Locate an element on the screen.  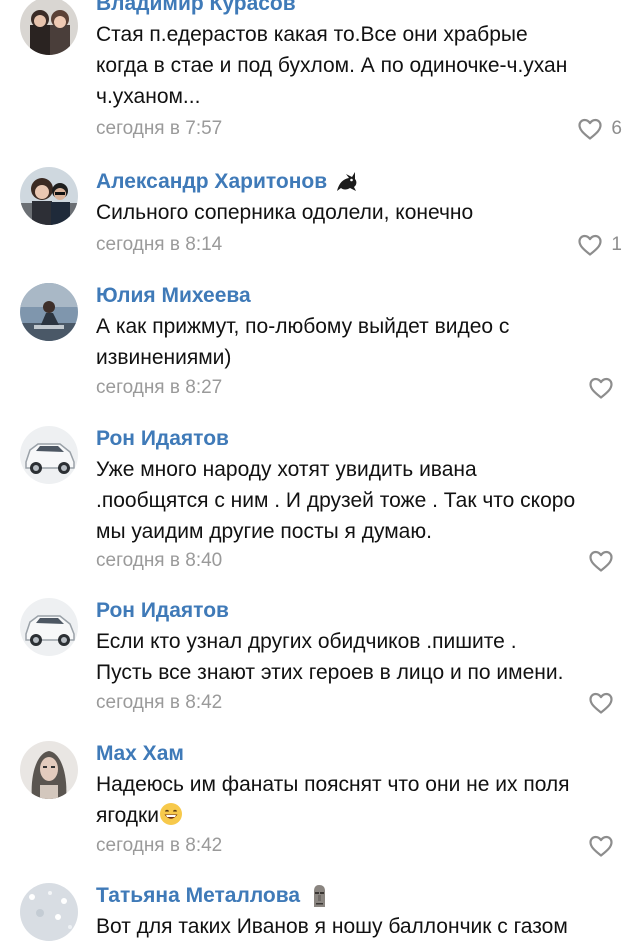
moai-icon is located at coordinates (319, 896).